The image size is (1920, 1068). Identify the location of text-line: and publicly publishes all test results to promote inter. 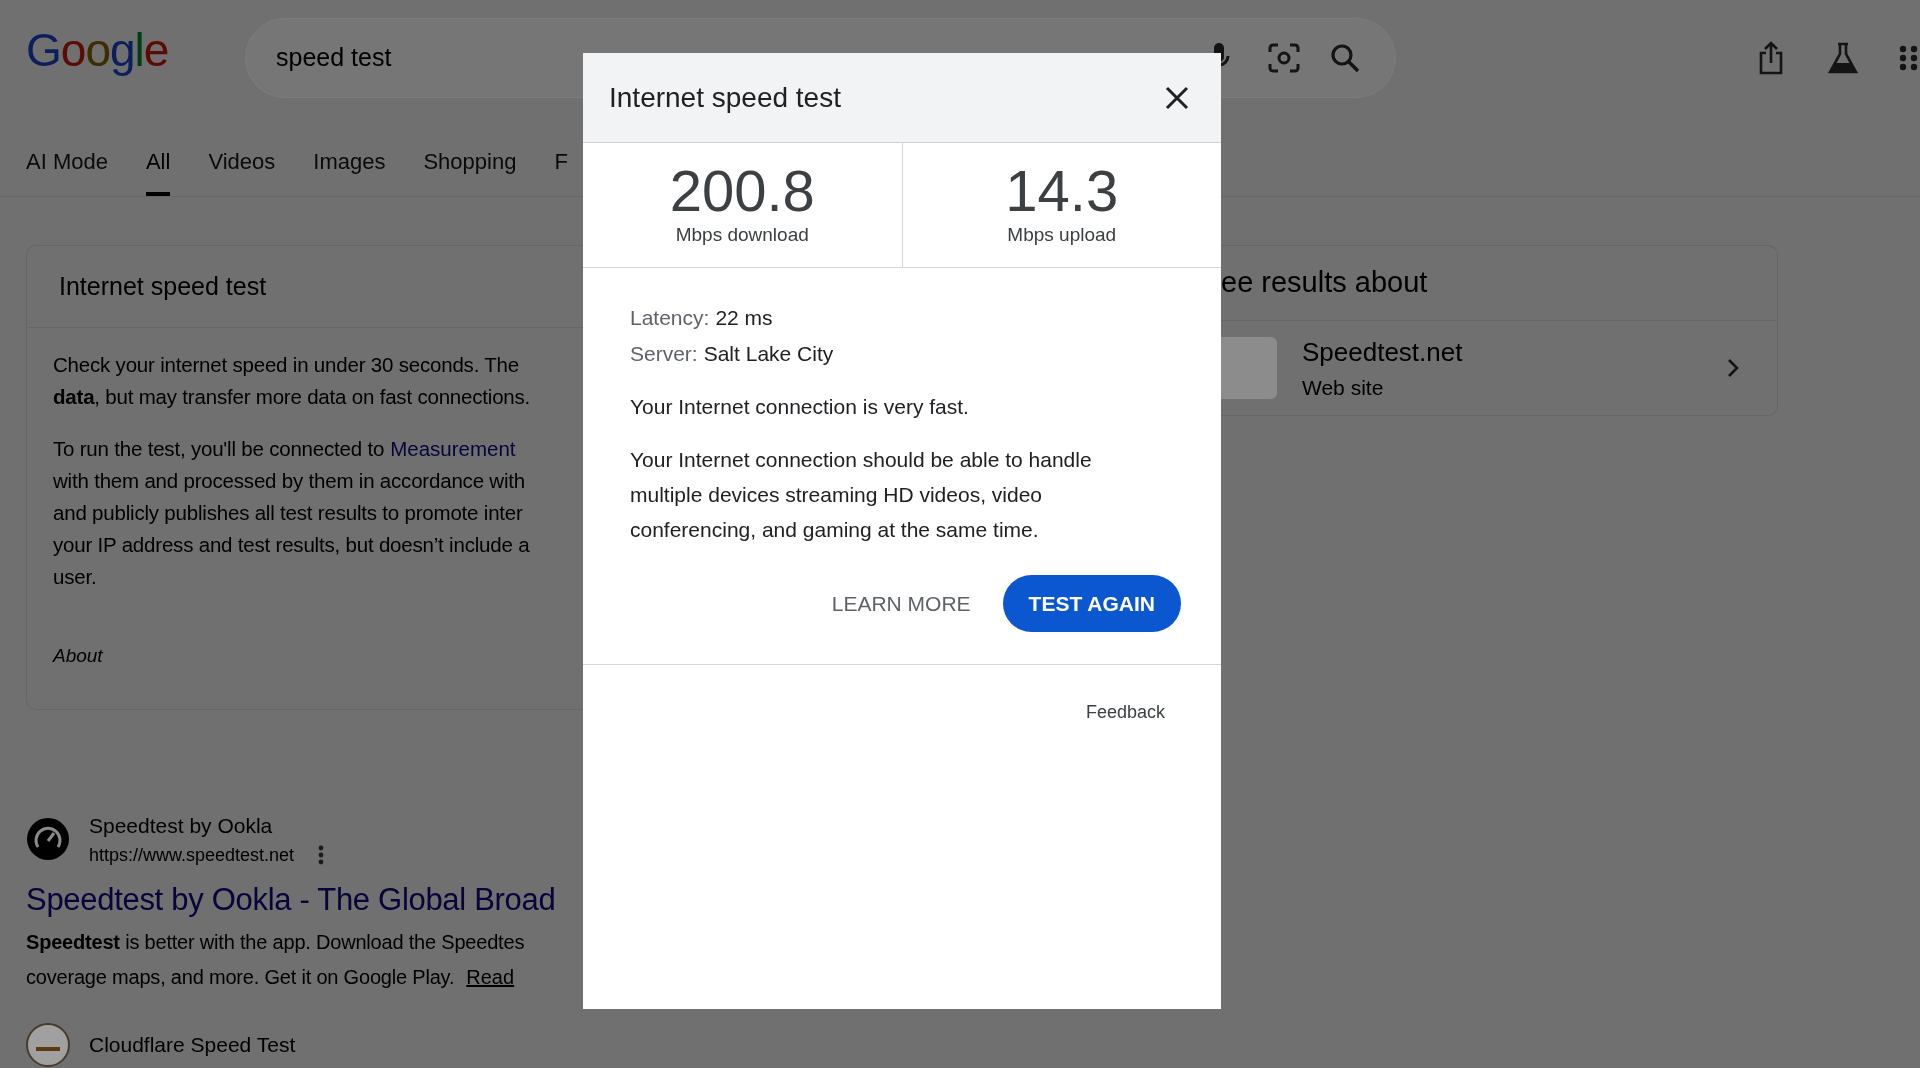
(288, 513).